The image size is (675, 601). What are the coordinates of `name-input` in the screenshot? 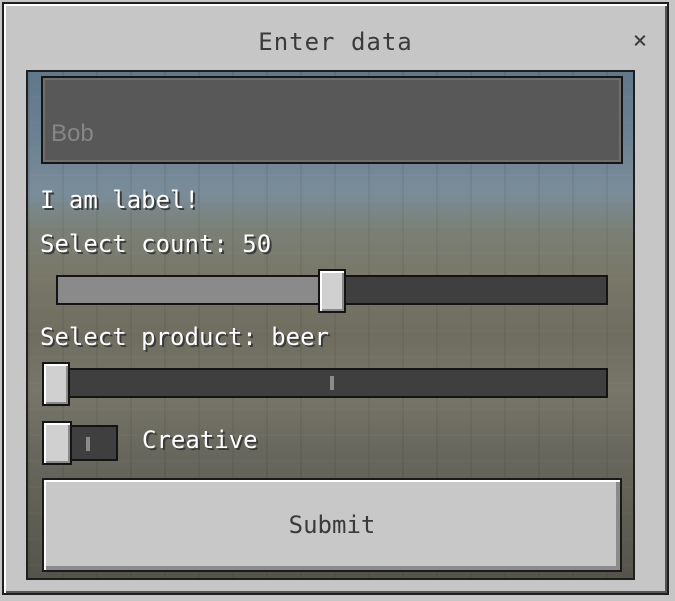 It's located at (332, 120).